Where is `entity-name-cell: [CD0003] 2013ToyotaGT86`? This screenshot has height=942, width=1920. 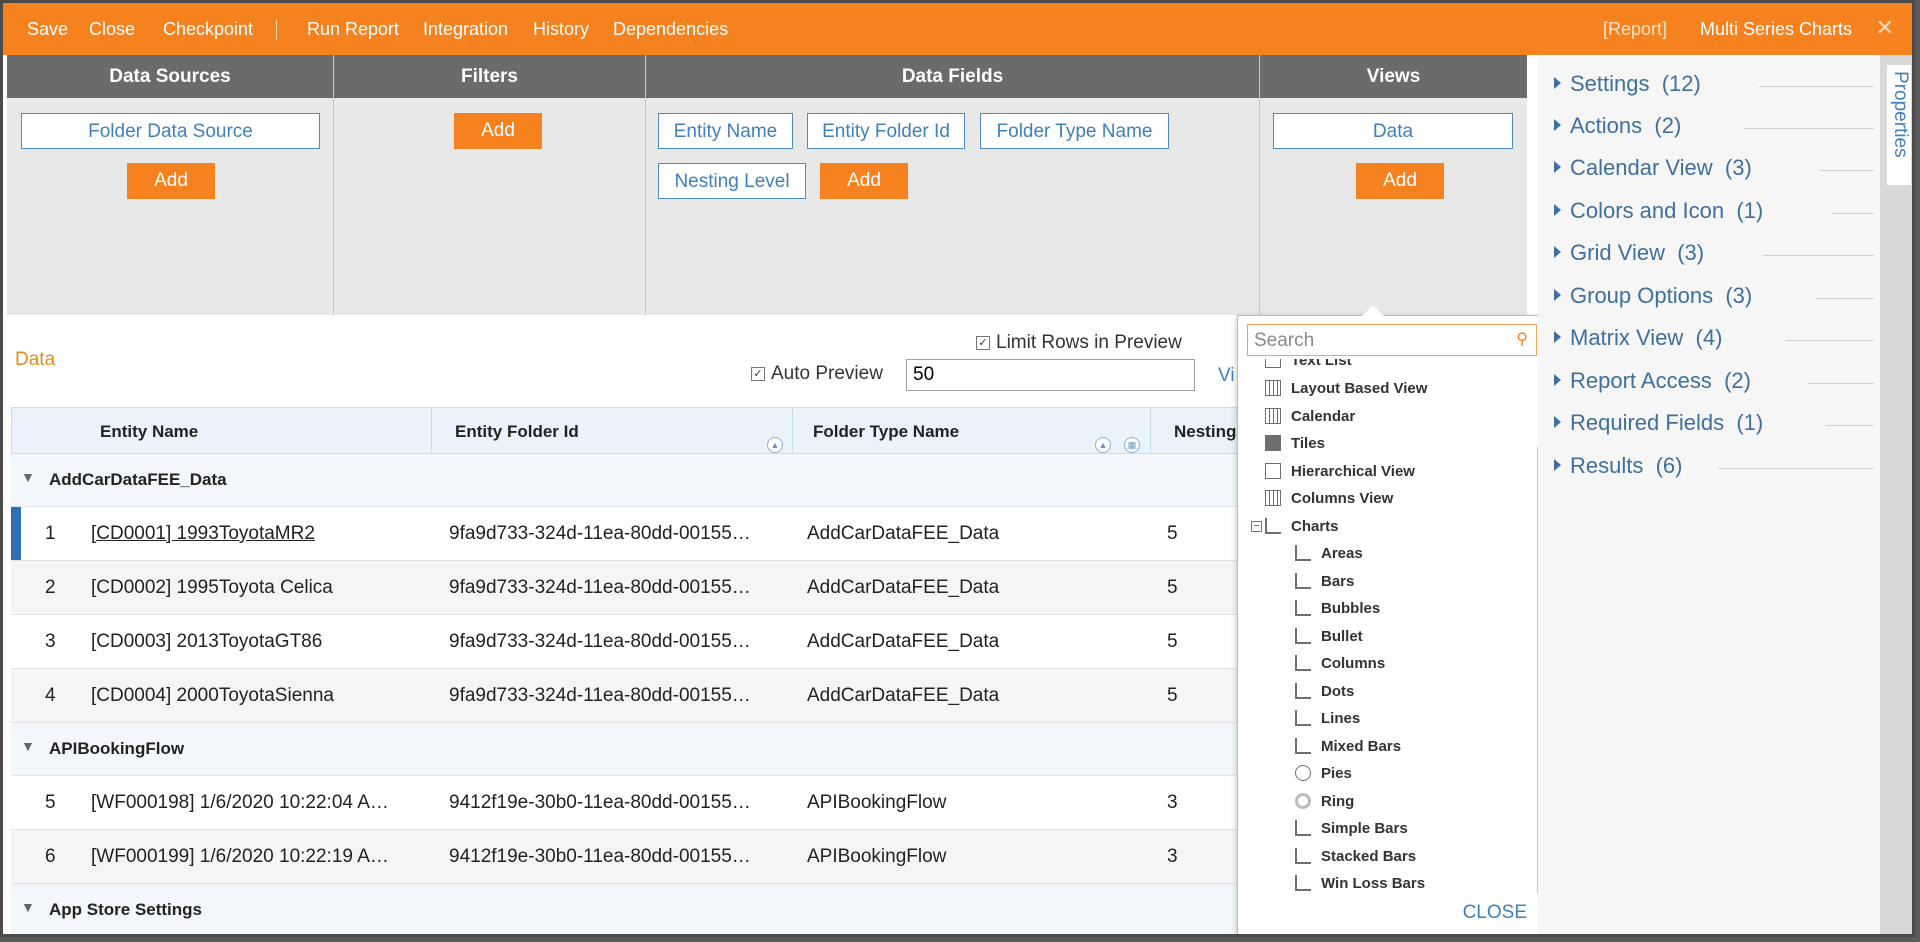 entity-name-cell: [CD0003] 2013ToyotaGT86 is located at coordinates (207, 641).